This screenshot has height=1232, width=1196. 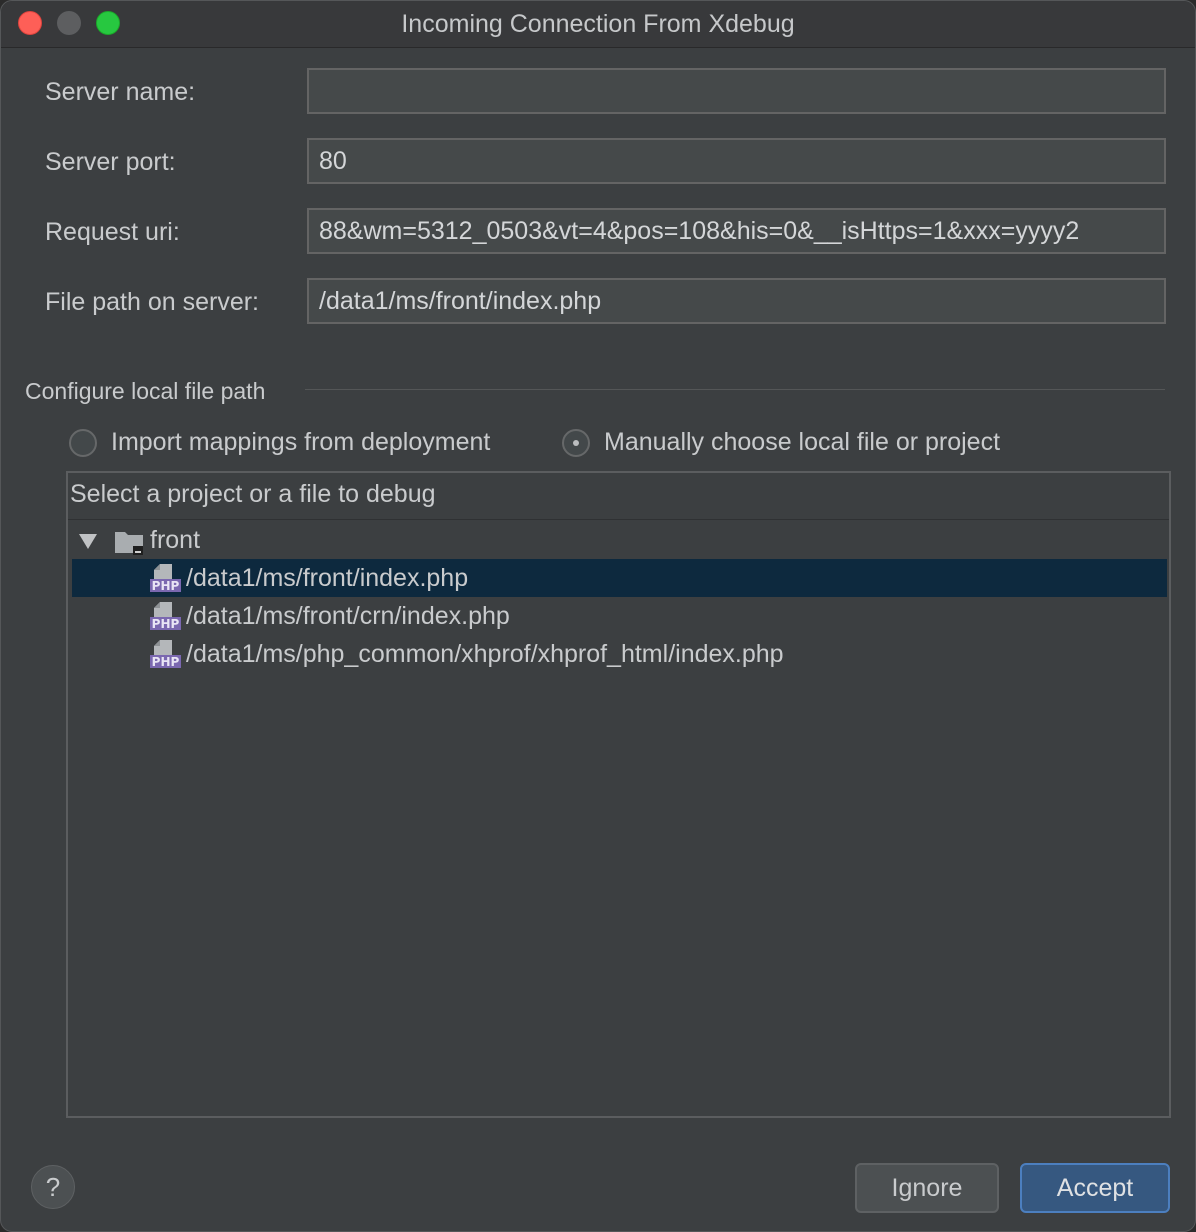 What do you see at coordinates (618, 496) in the screenshot?
I see `tree-header: Select a project or a file to debug` at bounding box center [618, 496].